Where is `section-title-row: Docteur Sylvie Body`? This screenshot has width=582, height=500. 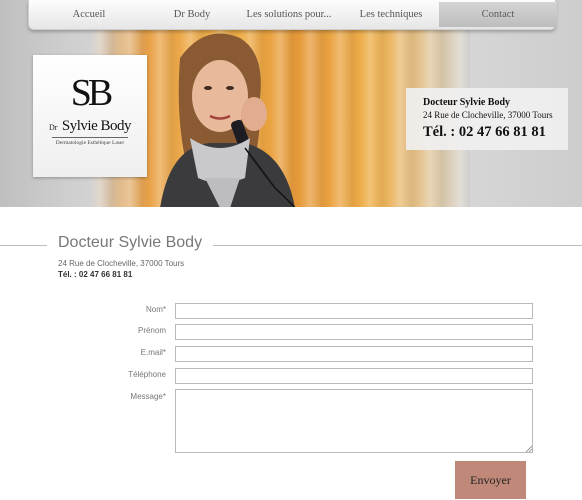
section-title-row: Docteur Sylvie Body is located at coordinates (291, 245).